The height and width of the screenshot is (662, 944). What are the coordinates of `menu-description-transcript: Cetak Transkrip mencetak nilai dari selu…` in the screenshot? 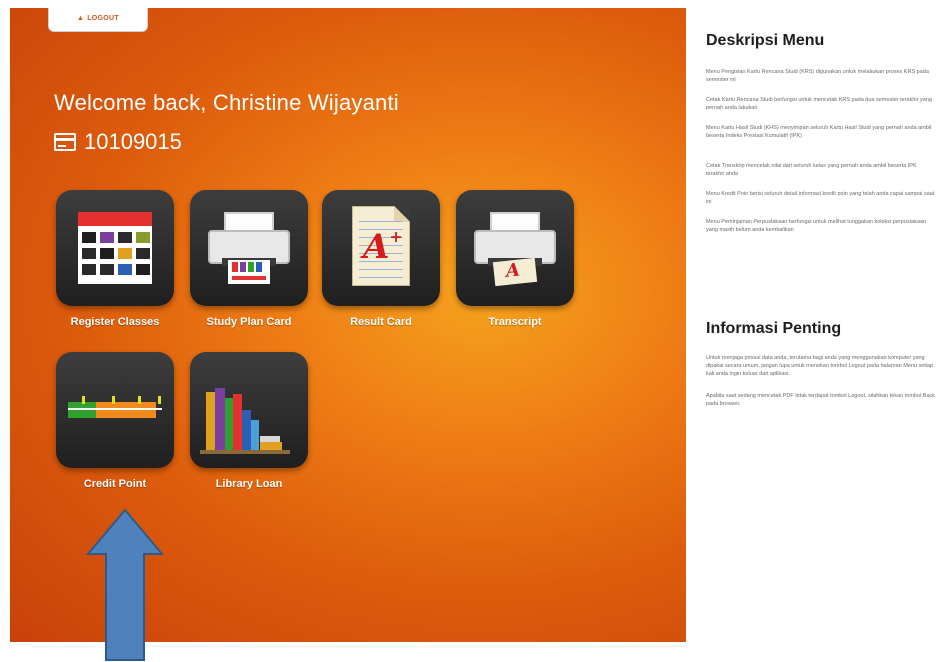 It's located at (811, 170).